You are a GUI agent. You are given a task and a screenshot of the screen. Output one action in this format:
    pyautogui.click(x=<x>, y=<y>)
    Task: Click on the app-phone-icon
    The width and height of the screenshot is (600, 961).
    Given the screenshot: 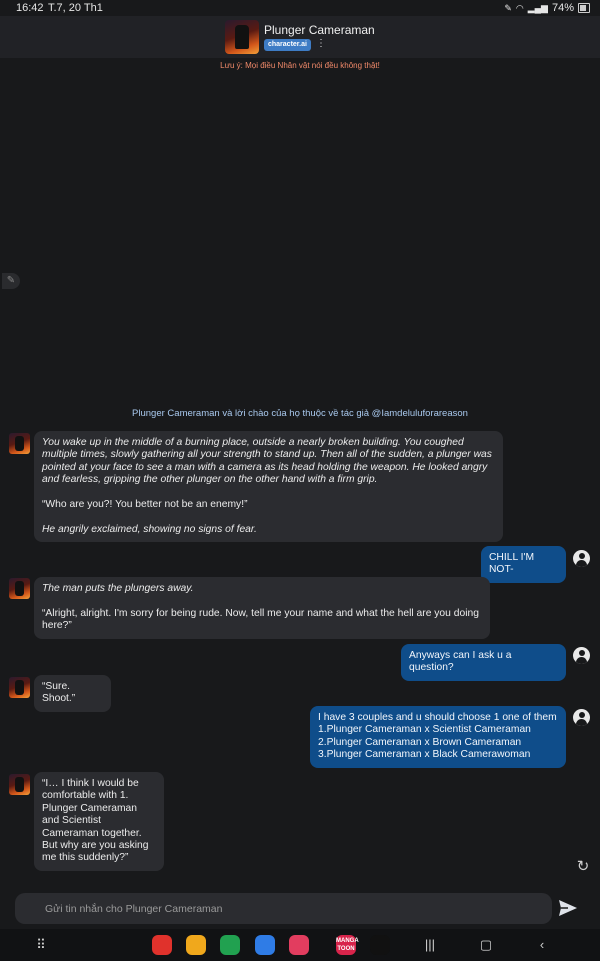 What is the action you would take?
    pyautogui.click(x=230, y=945)
    